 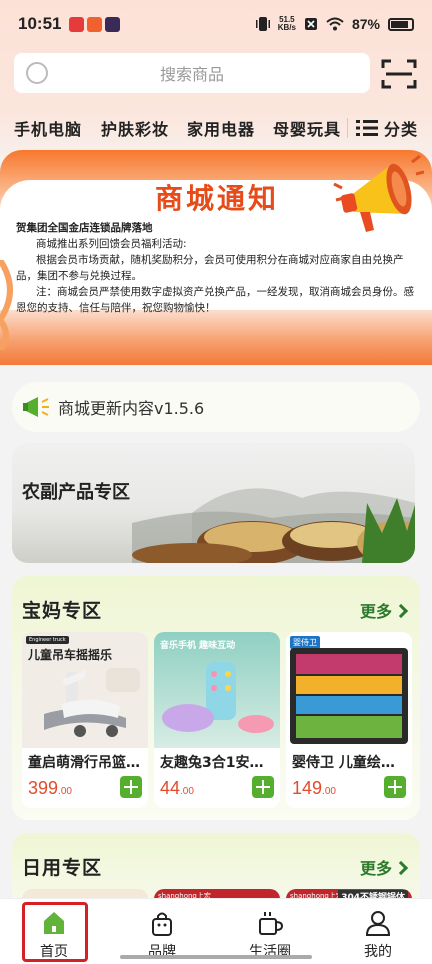 What do you see at coordinates (310, 24) in the screenshot?
I see `no-sim-icon` at bounding box center [310, 24].